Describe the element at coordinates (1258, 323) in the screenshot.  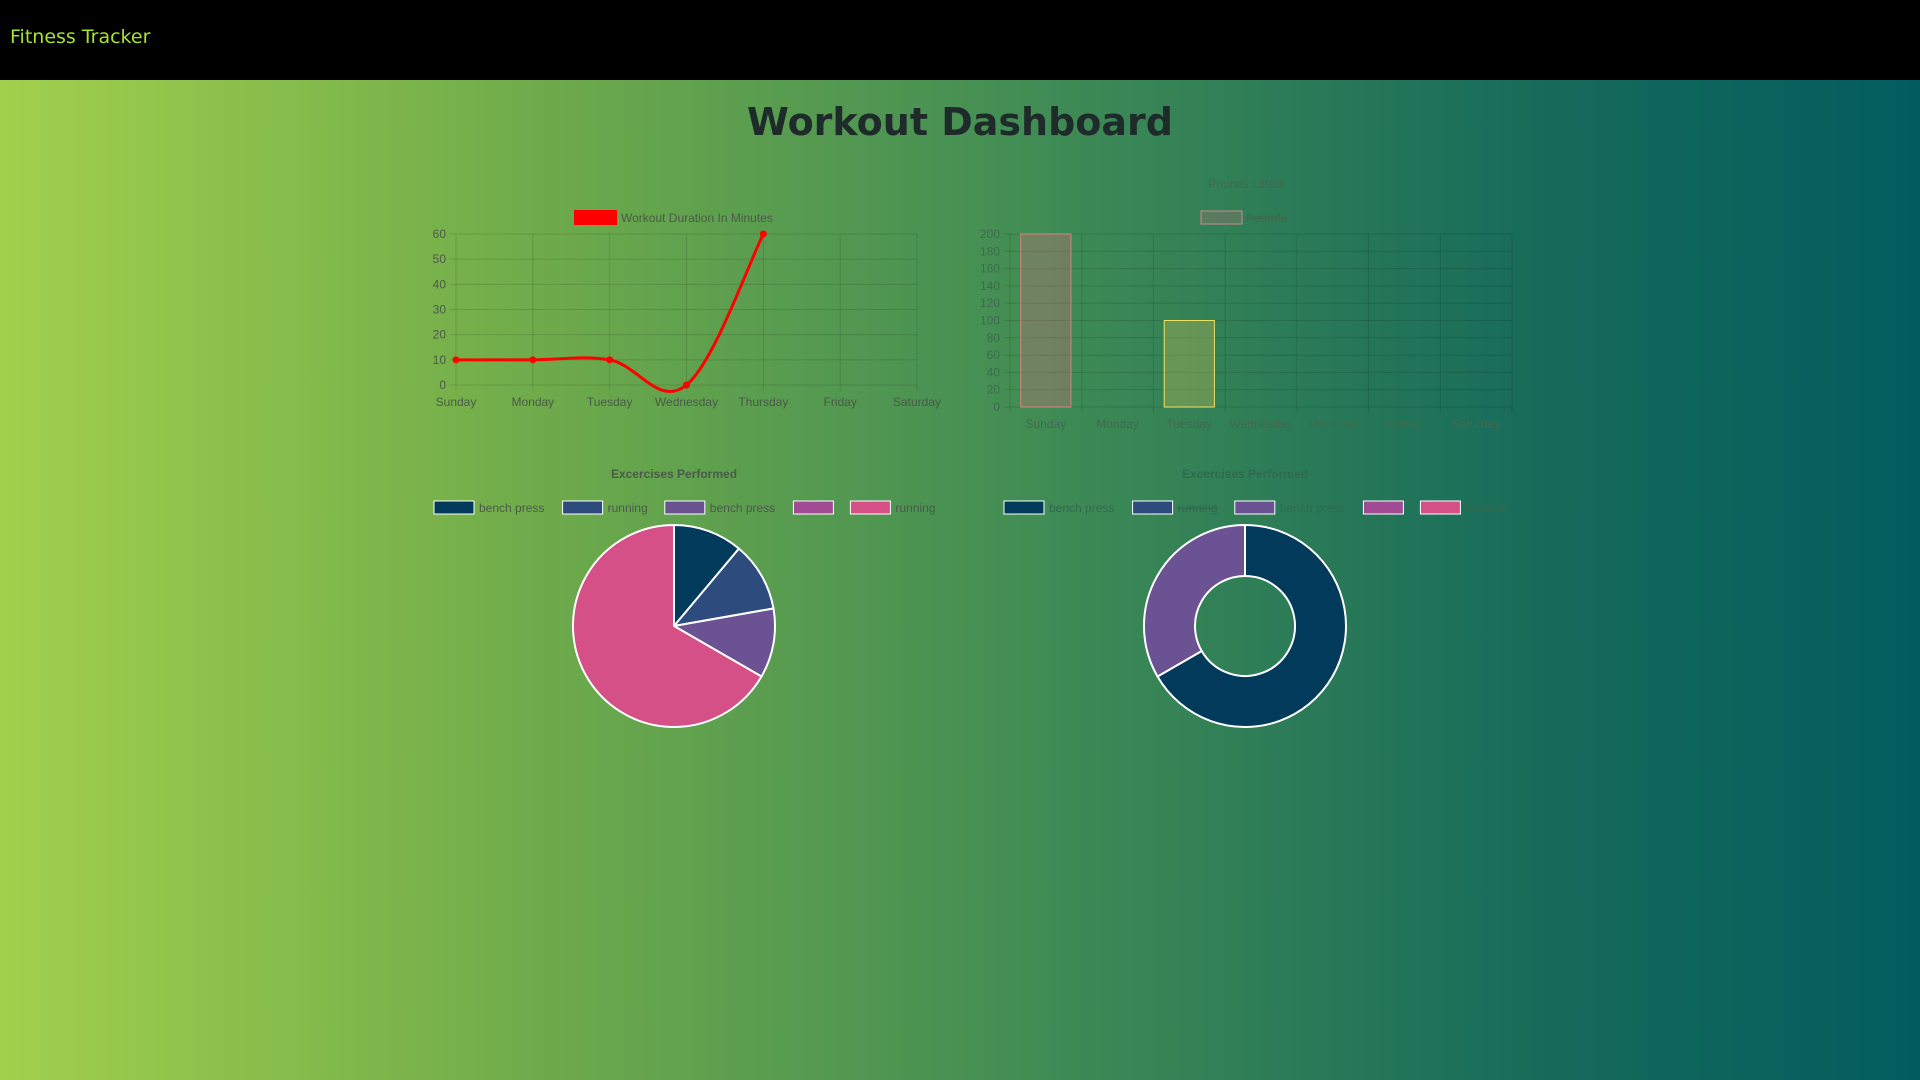
I see `bar-chart-grid` at that location.